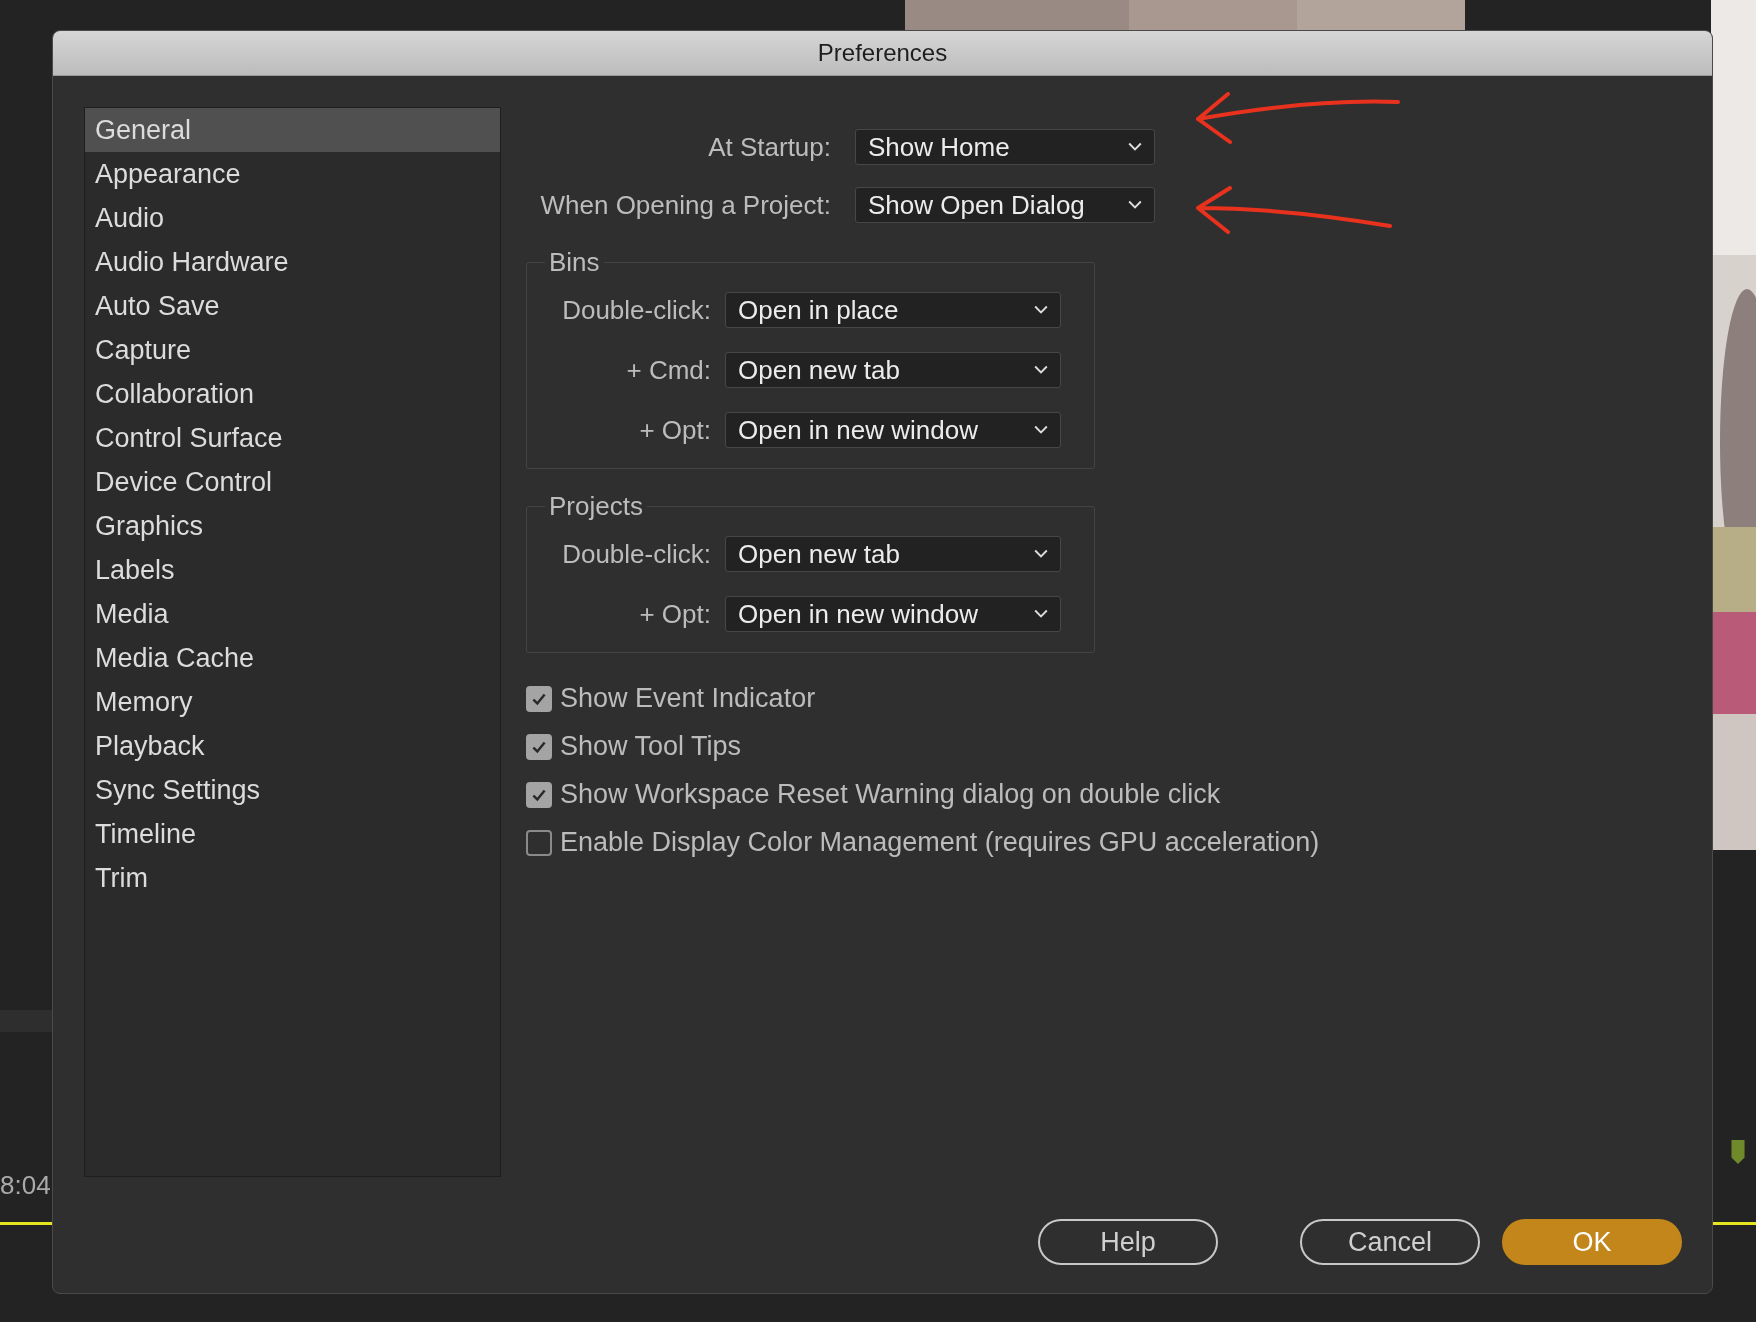  I want to click on dropdown: Open in place, so click(893, 310).